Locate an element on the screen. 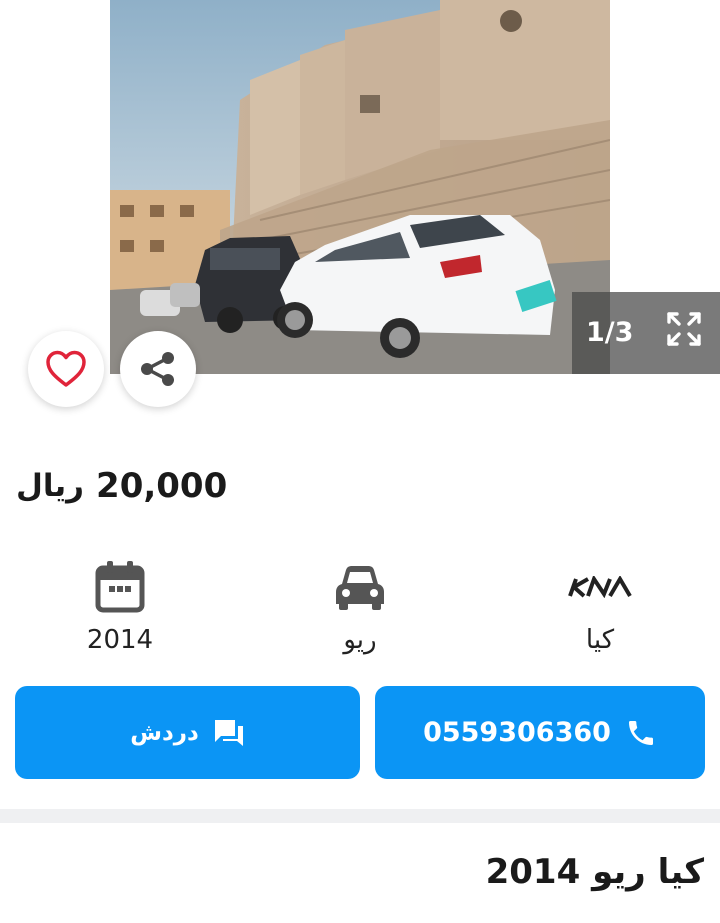  chat-button: دردش is located at coordinates (187, 732).